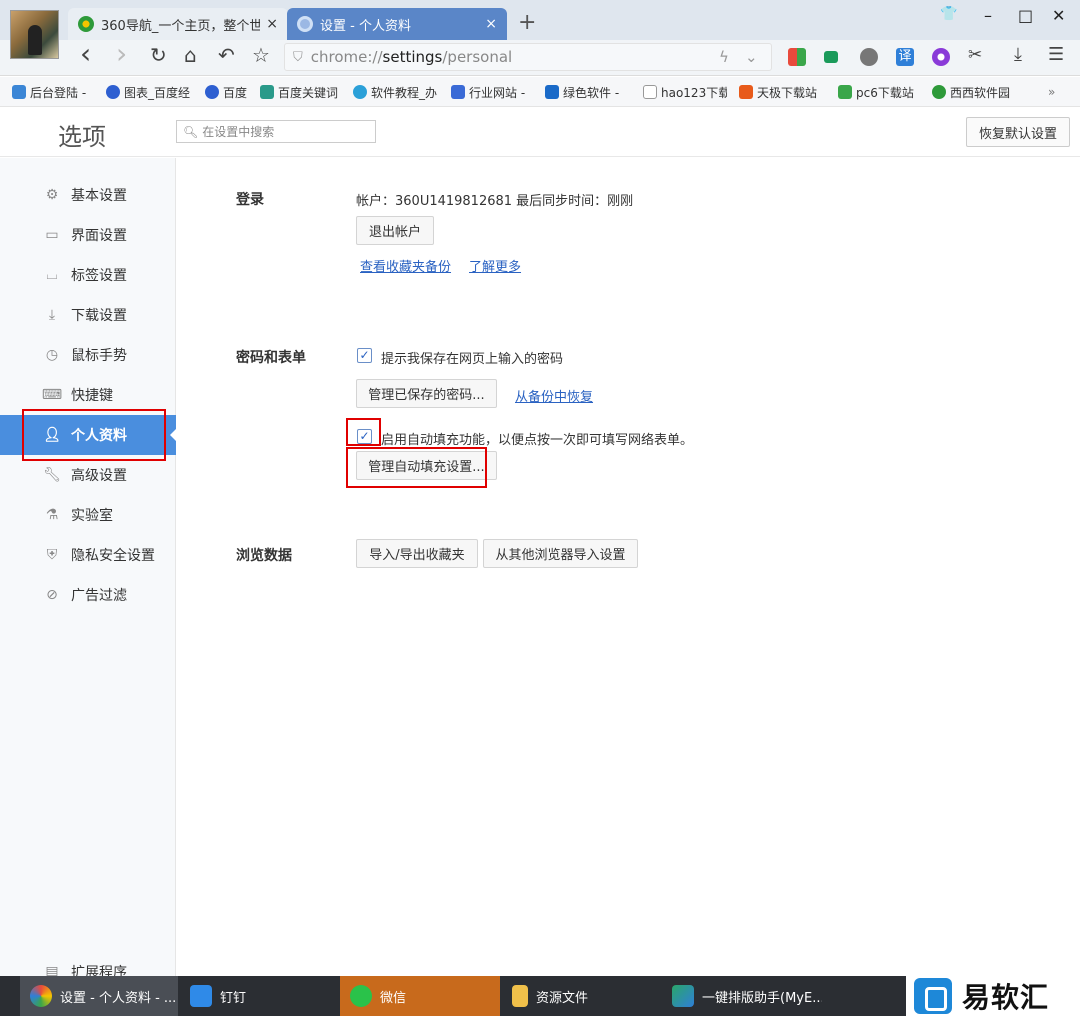 This screenshot has height=1016, width=1080. Describe the element at coordinates (305, 24) in the screenshot. I see `gear-icon` at that location.